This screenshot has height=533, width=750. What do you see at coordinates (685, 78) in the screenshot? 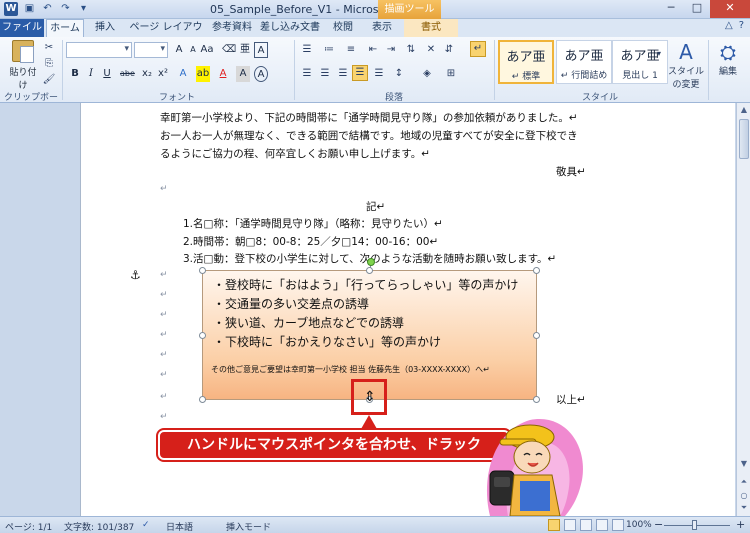
I see `change-styles-label: スタイルの変更` at bounding box center [685, 78].